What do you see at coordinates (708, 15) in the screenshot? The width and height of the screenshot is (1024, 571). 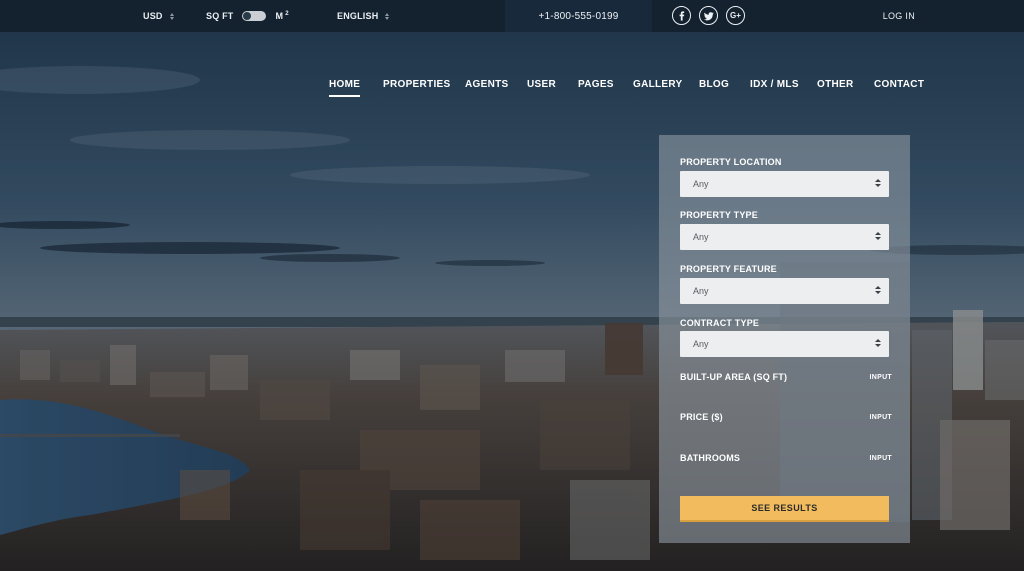 I see `twitter-icon` at bounding box center [708, 15].